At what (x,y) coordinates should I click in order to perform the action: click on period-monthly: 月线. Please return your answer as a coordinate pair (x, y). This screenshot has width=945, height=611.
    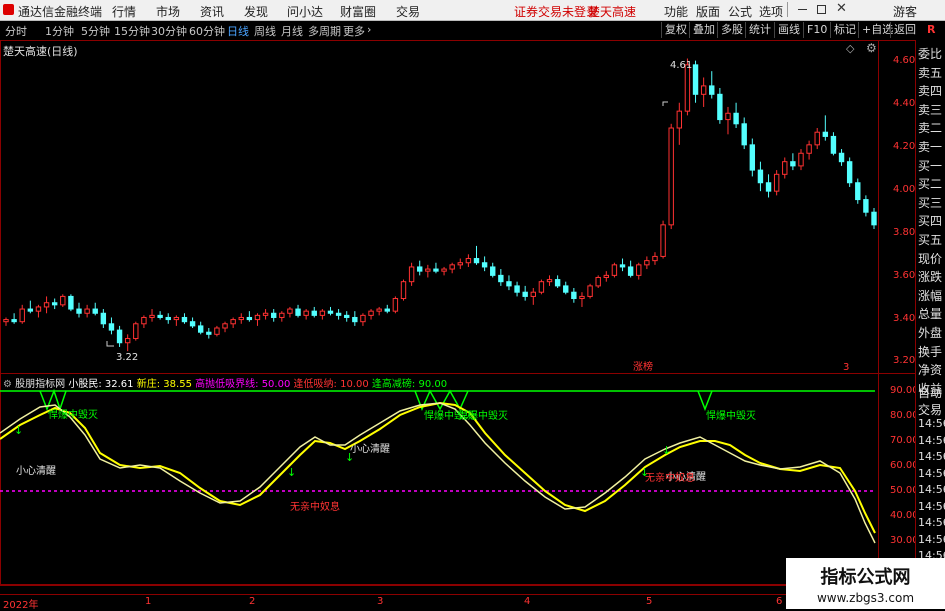
    Looking at the image, I should click on (292, 31).